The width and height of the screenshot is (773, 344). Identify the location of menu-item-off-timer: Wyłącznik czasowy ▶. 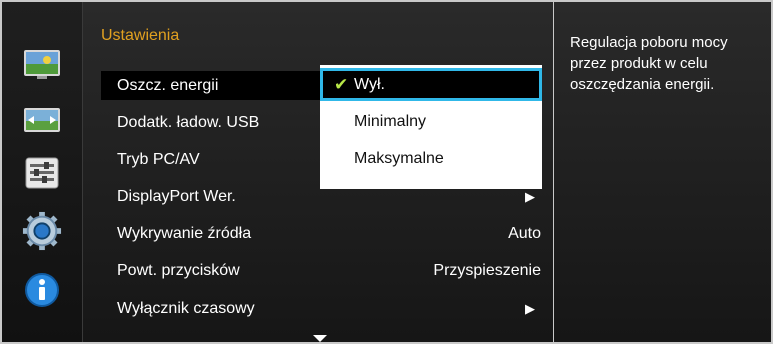
(321, 308).